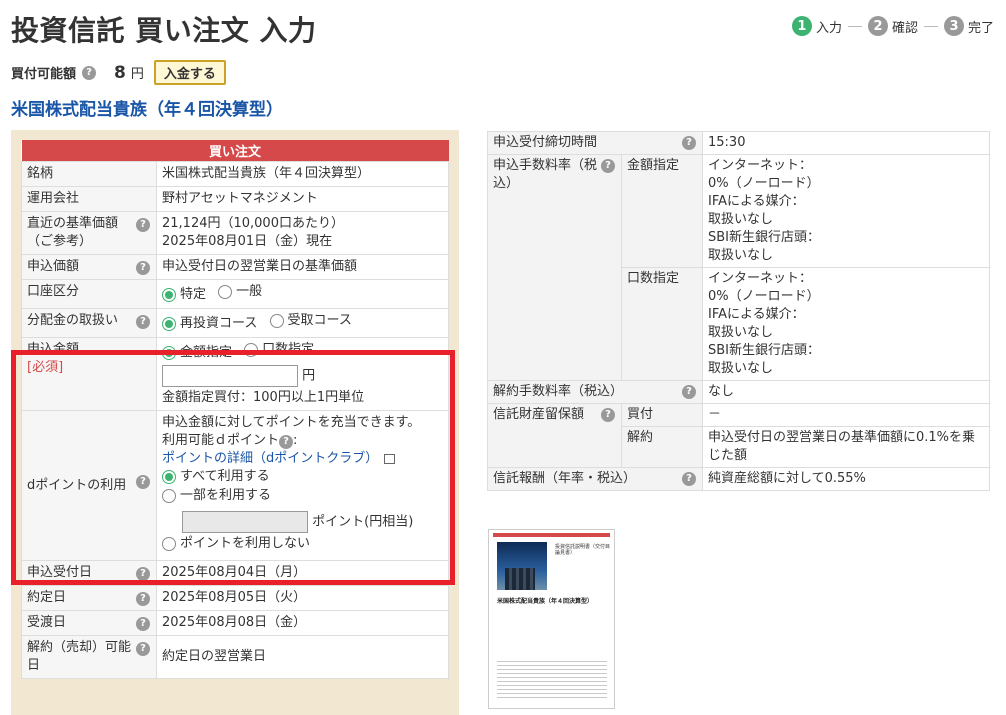 Image resolution: width=1006 pixels, height=715 pixels. What do you see at coordinates (968, 26) in the screenshot?
I see `step-complete: 3 完了` at bounding box center [968, 26].